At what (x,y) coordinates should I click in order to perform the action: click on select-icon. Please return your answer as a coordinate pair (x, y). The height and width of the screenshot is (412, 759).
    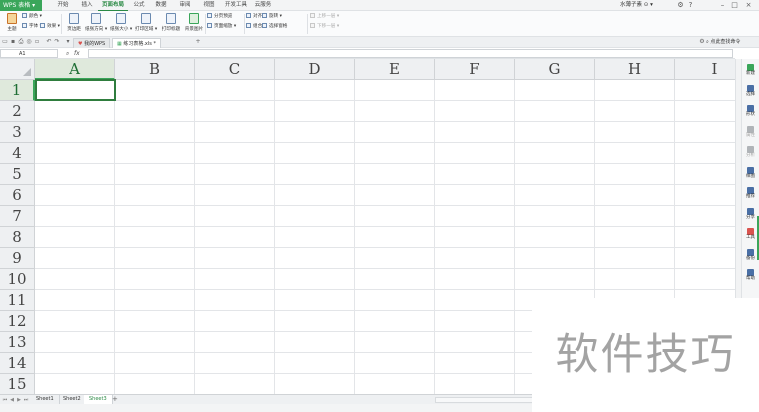
    Looking at the image, I should click on (750, 88).